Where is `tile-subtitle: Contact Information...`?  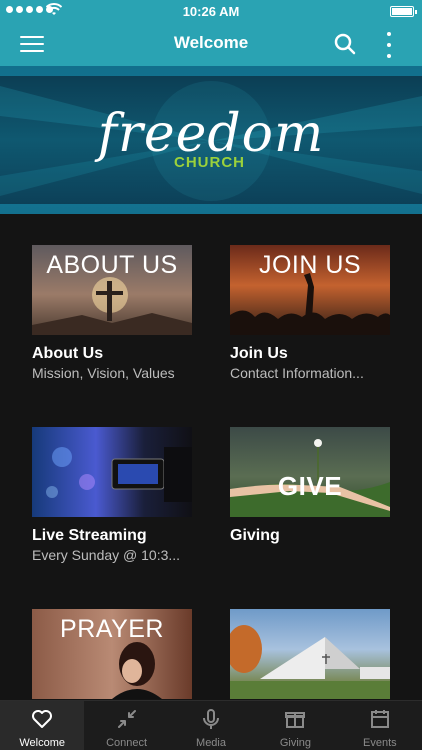 tile-subtitle: Contact Information... is located at coordinates (297, 373).